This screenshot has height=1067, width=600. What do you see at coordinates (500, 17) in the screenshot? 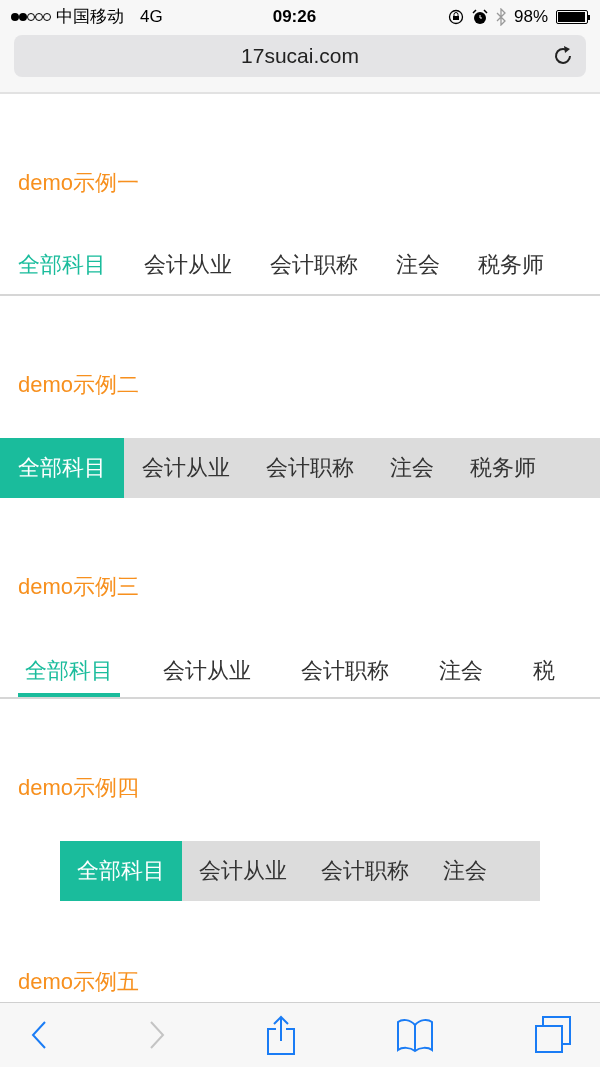
I see `bluetooth-icon` at bounding box center [500, 17].